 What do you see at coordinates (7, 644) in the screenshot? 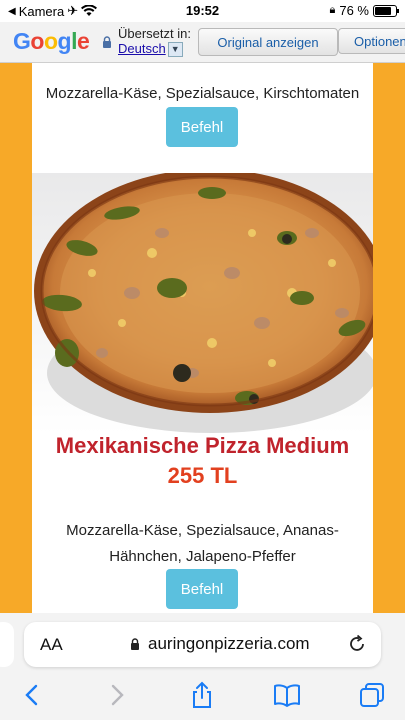
I see `previous-tab-peek` at bounding box center [7, 644].